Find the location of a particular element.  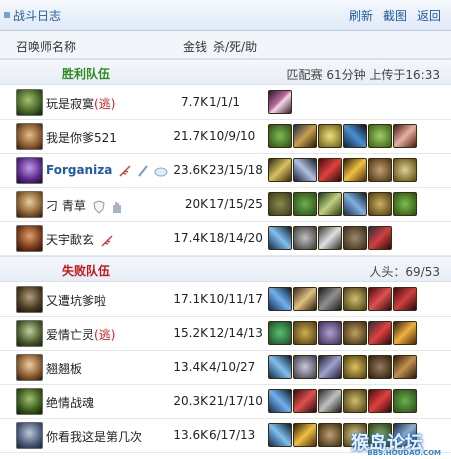

player-name: 又遭坑爹啦 is located at coordinates (76, 300).